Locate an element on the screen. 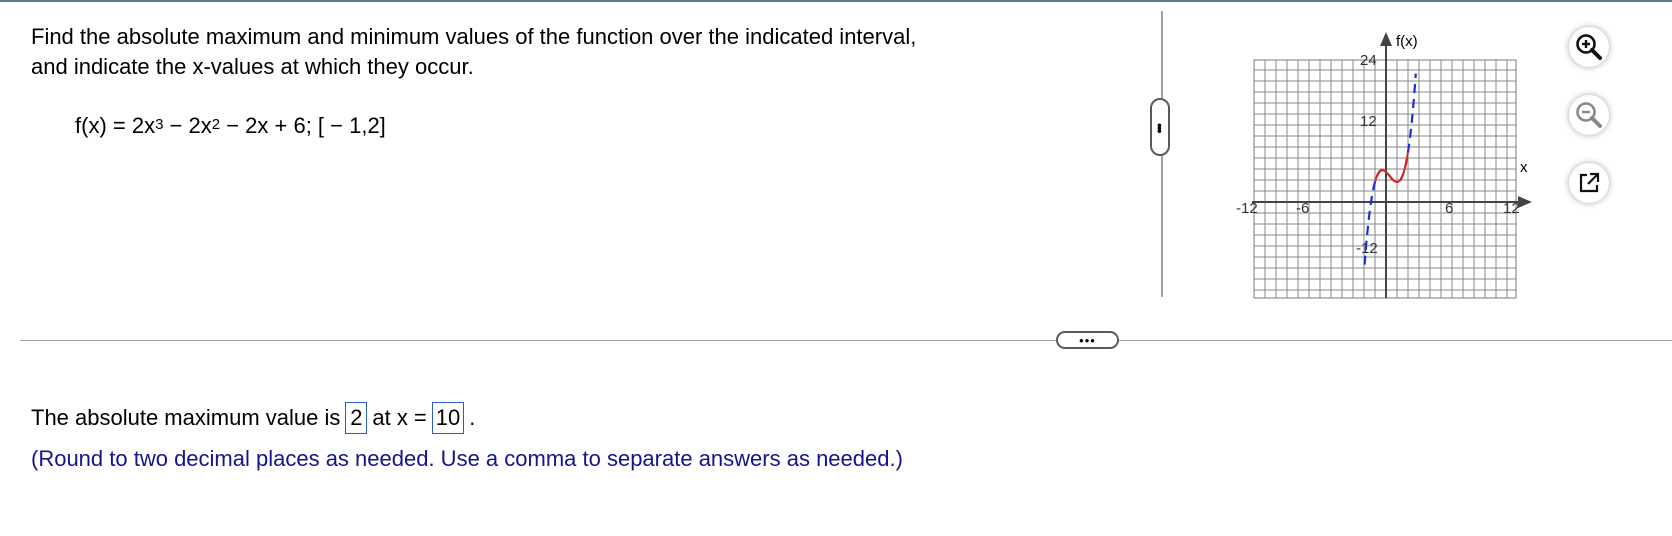 The width and height of the screenshot is (1672, 536). zoom-out-icon is located at coordinates (1589, 115).